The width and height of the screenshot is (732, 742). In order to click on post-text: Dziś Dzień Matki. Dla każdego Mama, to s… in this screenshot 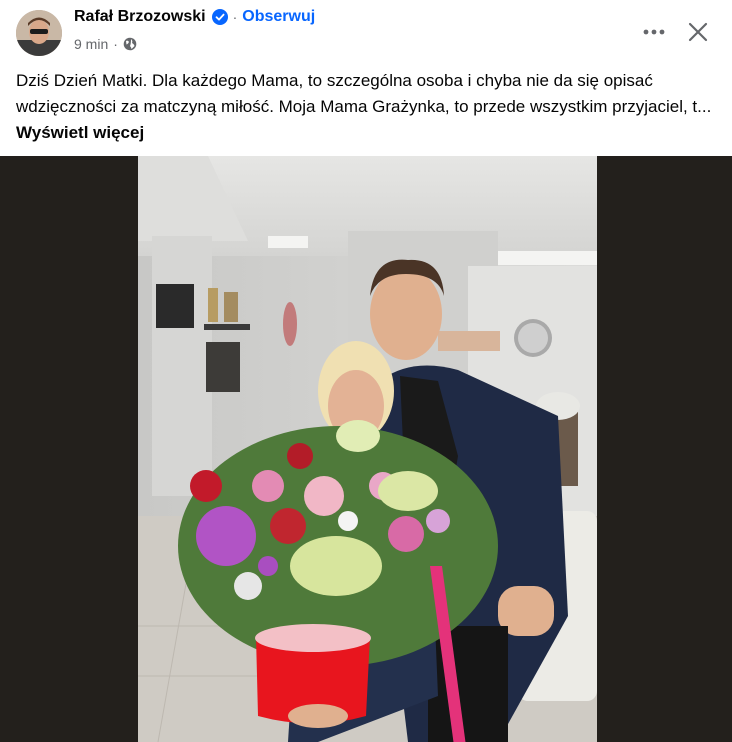, I will do `click(366, 107)`.